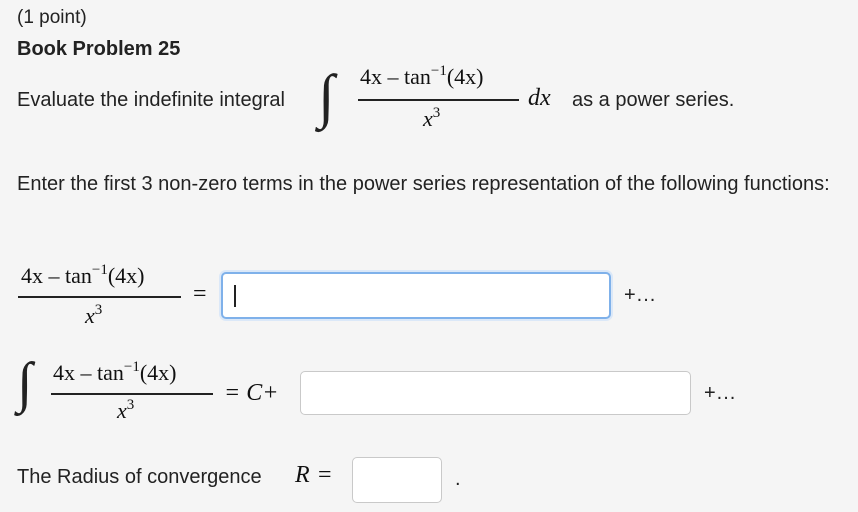  What do you see at coordinates (397, 480) in the screenshot?
I see `radius-input` at bounding box center [397, 480].